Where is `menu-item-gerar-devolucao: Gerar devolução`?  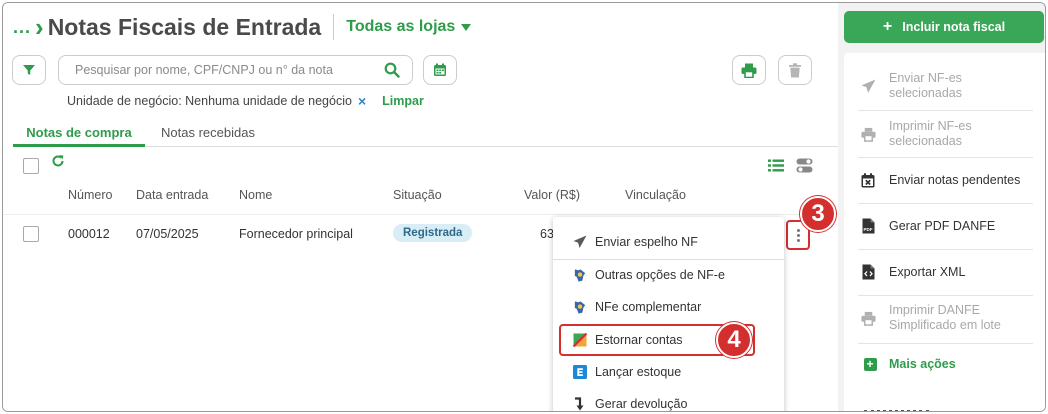 menu-item-gerar-devolucao: Gerar devolução is located at coordinates (668, 400).